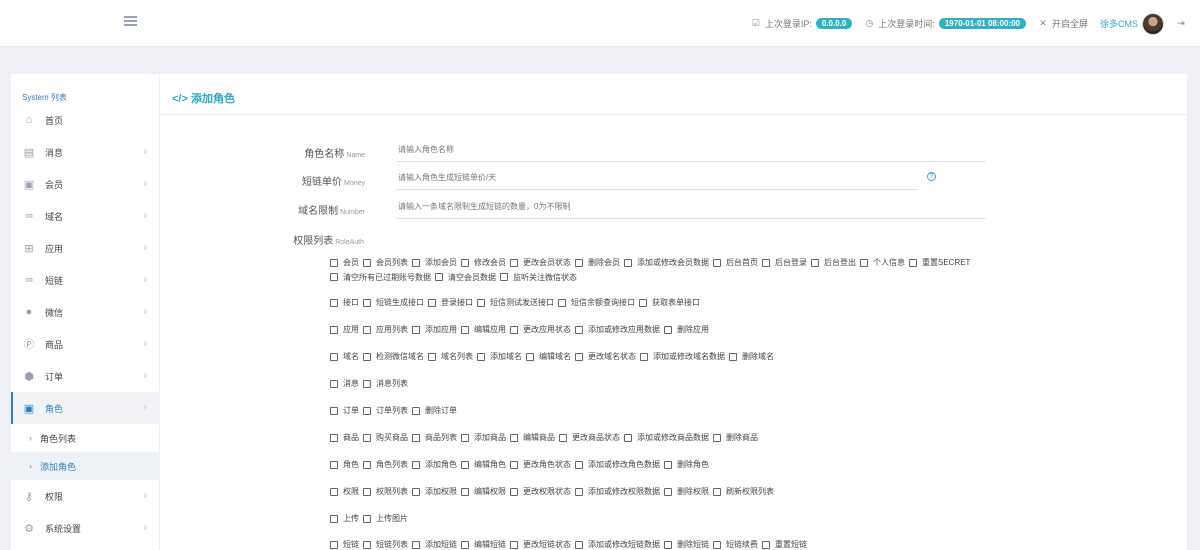  Describe the element at coordinates (540, 262) in the screenshot. I see `permission-checkbox: 更改会员状态` at that location.